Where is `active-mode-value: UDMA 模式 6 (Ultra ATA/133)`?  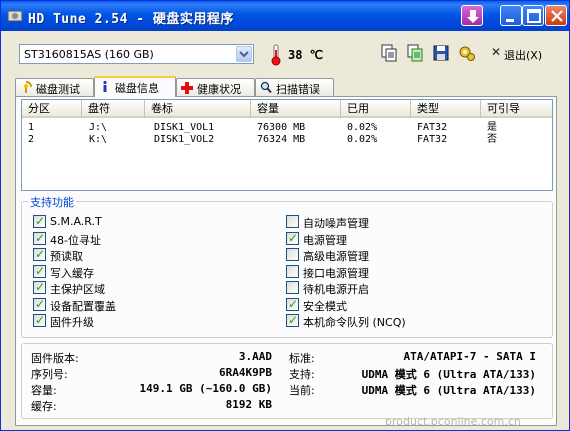
active-mode-value: UDMA 模式 6 (Ultra ATA/133) is located at coordinates (448, 390).